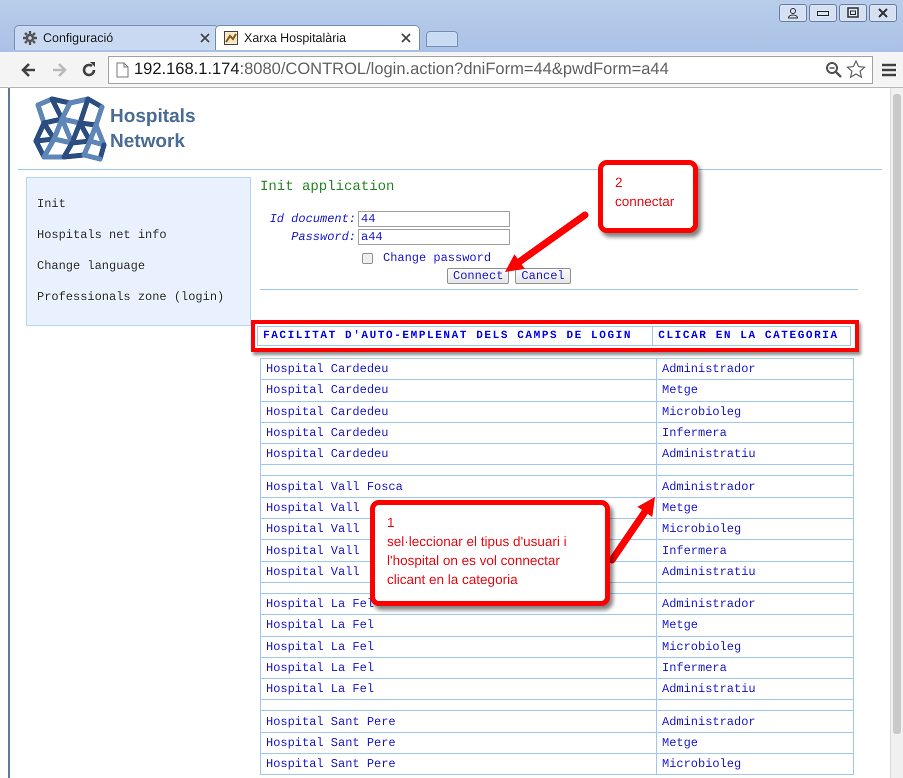 The height and width of the screenshot is (778, 903). What do you see at coordinates (89, 69) in the screenshot?
I see `reload-icon` at bounding box center [89, 69].